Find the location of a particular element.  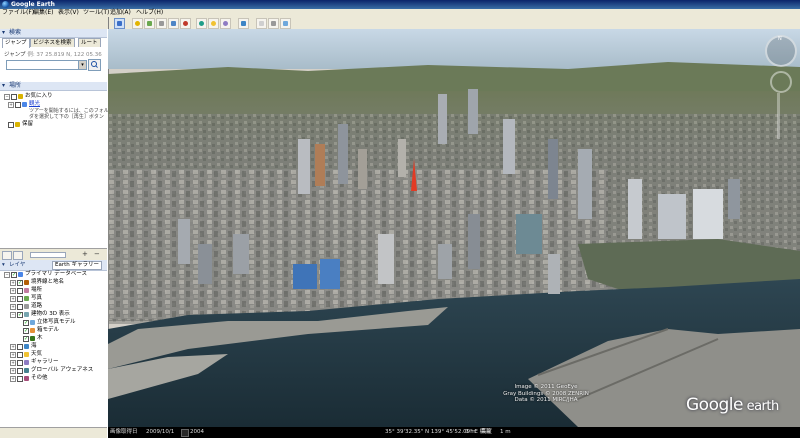

places-item-label: 観光 is located at coordinates (34, 104).